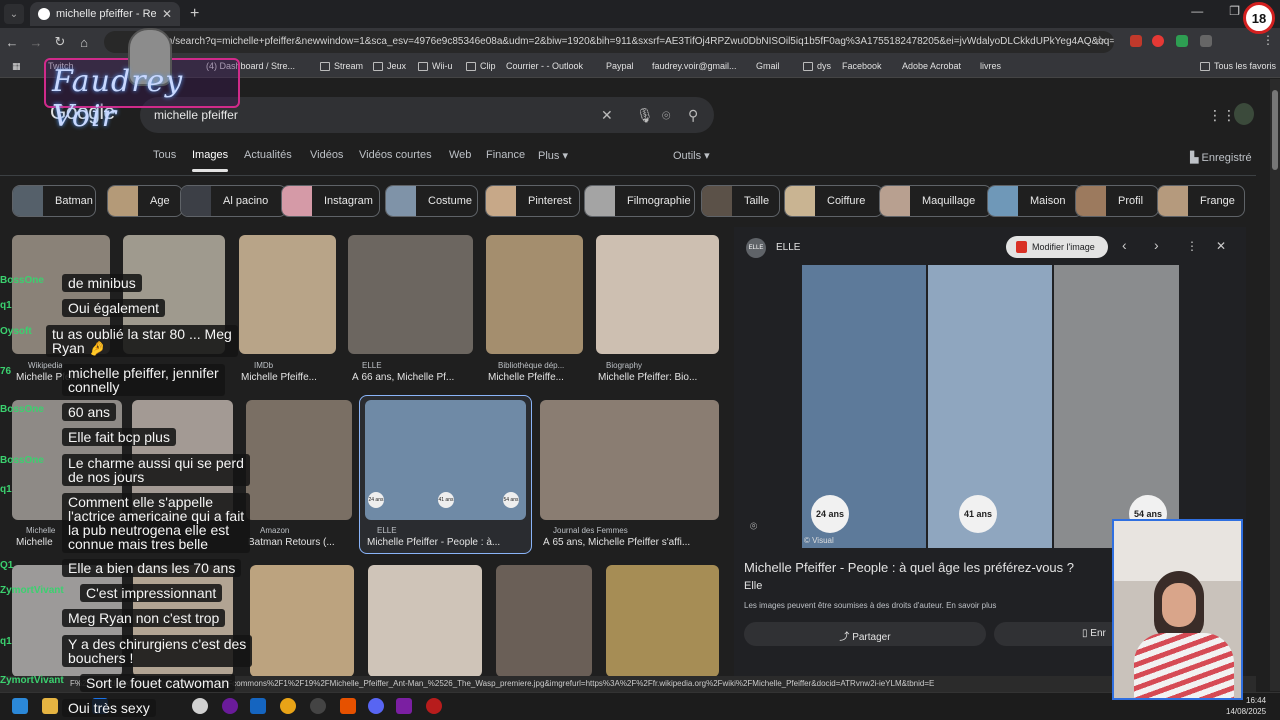 This screenshot has height=720, width=1280. What do you see at coordinates (1275, 385) in the screenshot?
I see `page-scrollbar` at bounding box center [1275, 385].